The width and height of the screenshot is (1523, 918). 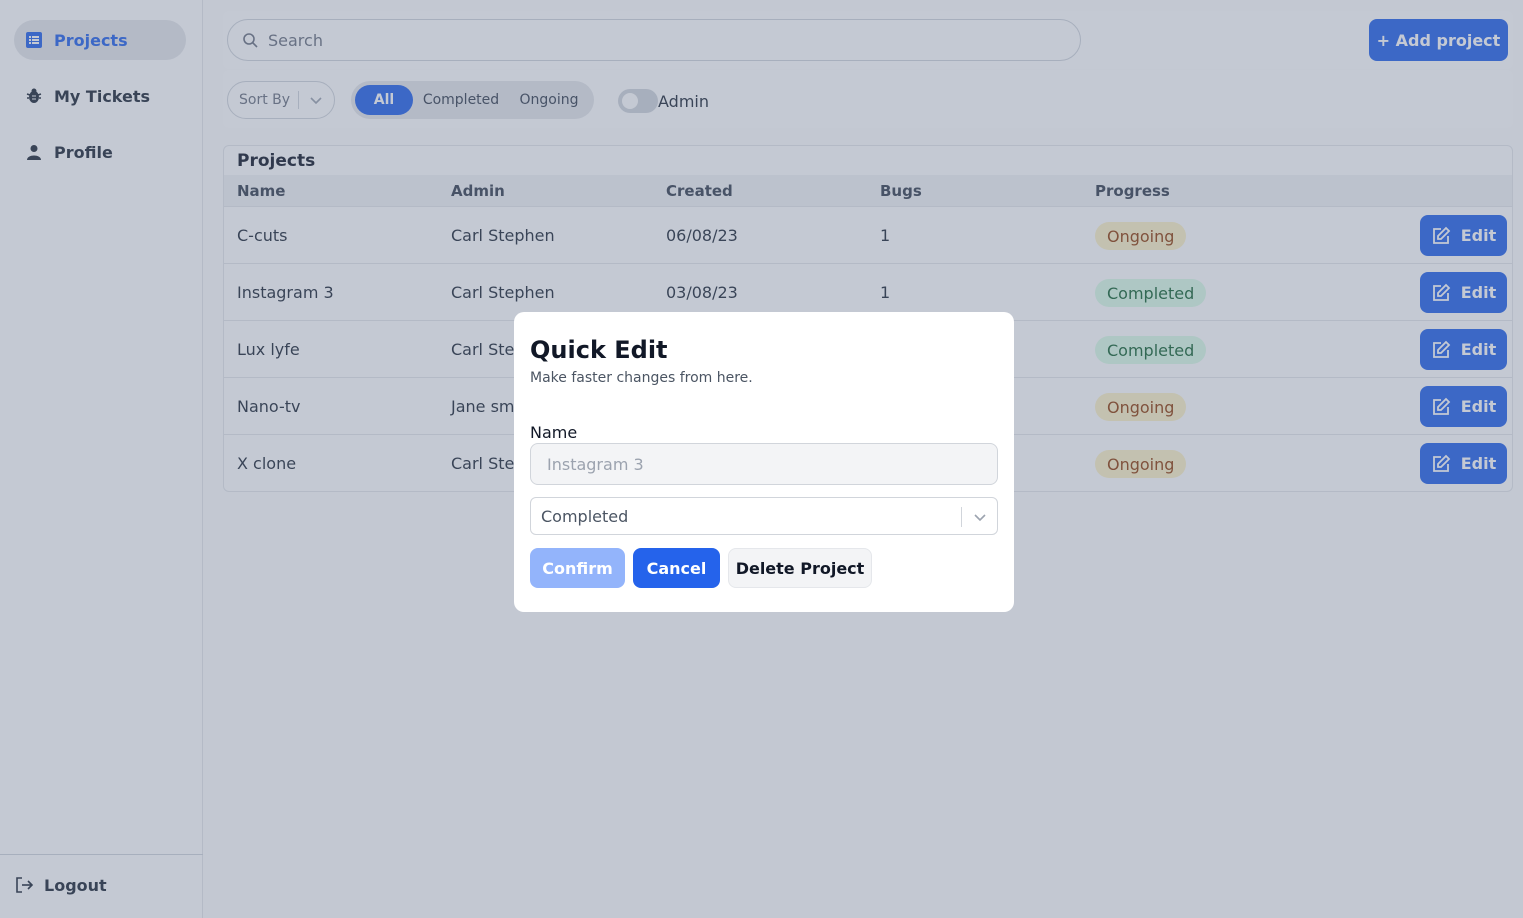 What do you see at coordinates (980, 517) in the screenshot?
I see `chevron-down-icon` at bounding box center [980, 517].